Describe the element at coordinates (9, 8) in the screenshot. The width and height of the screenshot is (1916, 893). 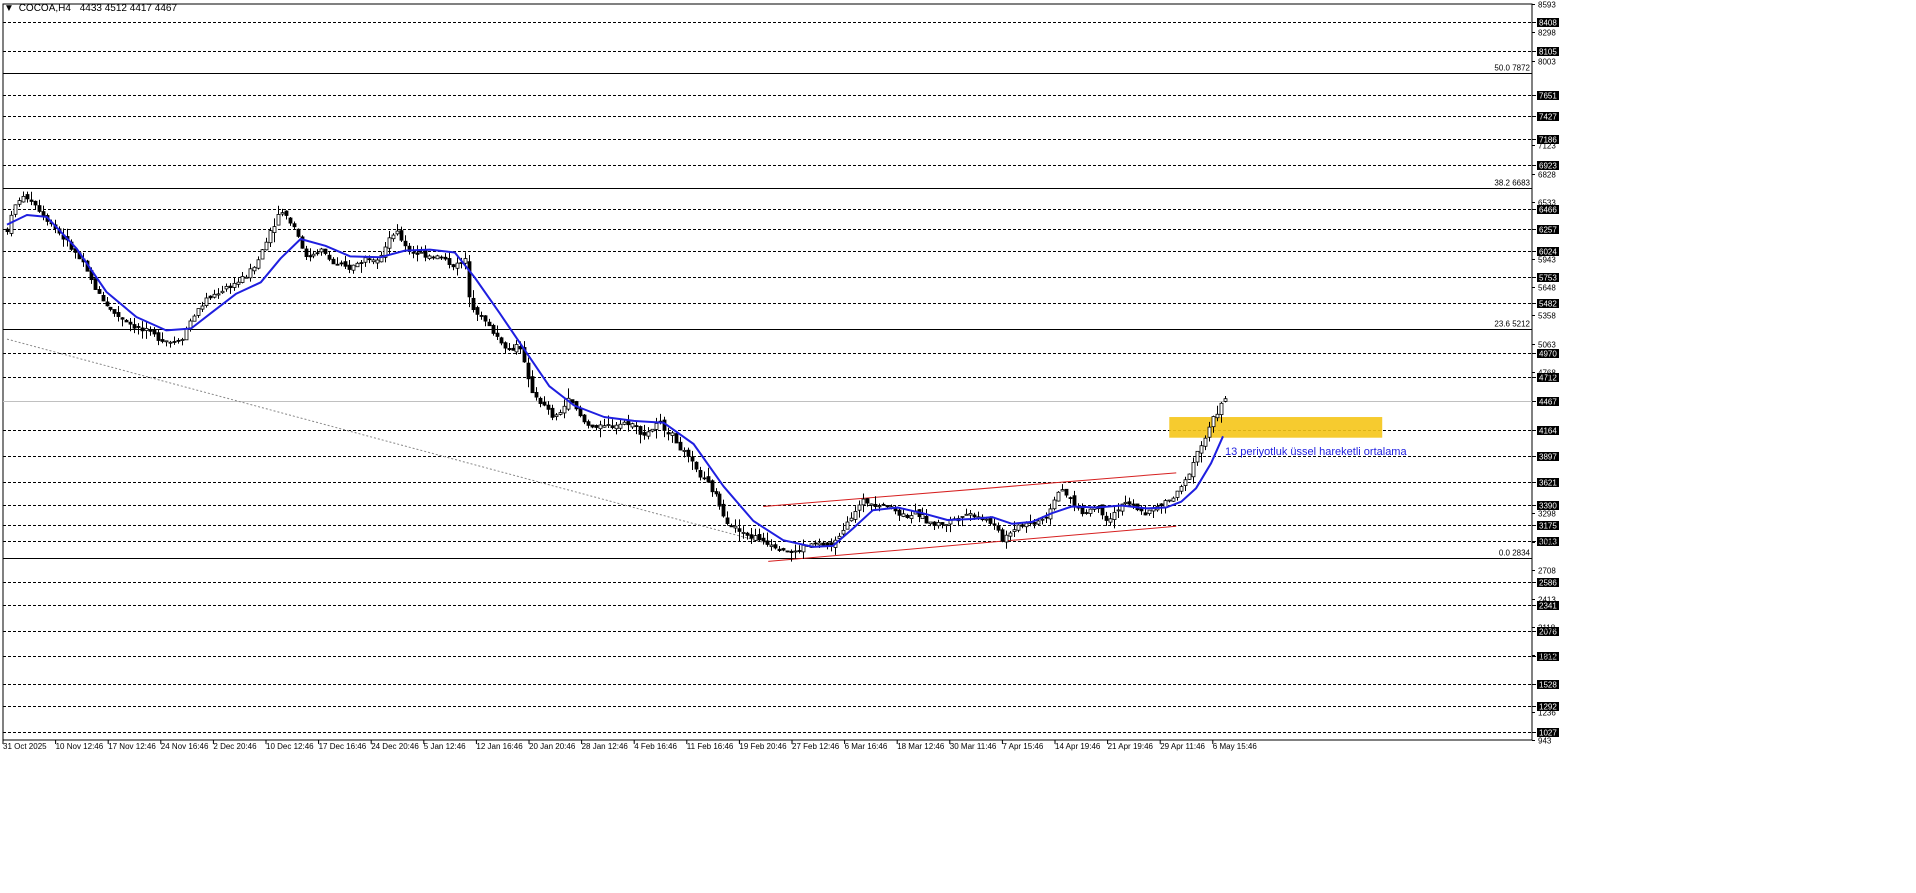
I see `dropdown-triangle-icon: ▼` at that location.